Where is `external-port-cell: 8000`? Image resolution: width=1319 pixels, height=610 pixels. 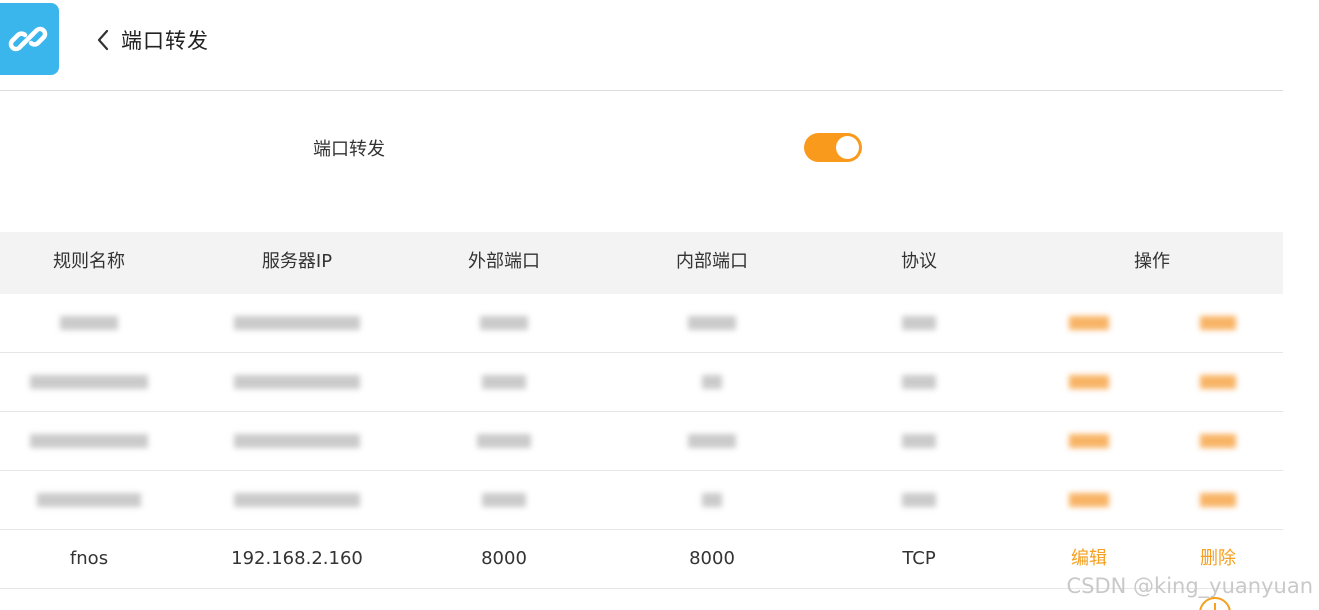
external-port-cell: 8000 is located at coordinates (504, 558).